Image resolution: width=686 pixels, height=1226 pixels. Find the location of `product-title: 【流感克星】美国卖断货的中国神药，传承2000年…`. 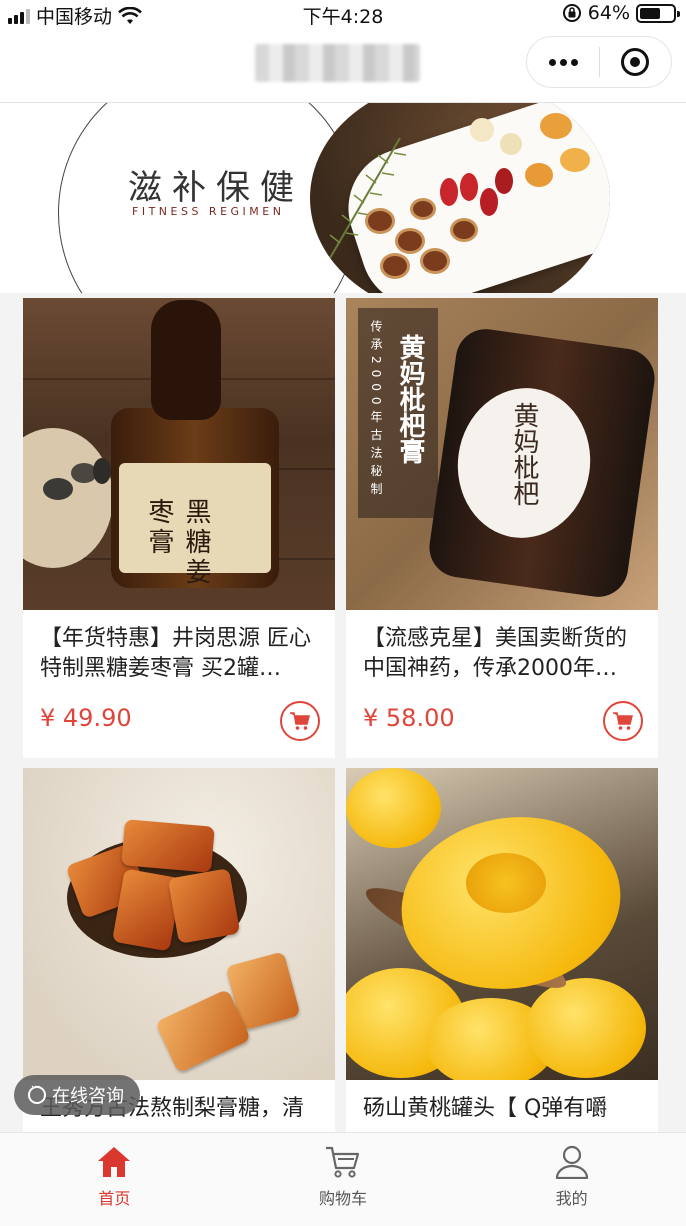

product-title: 【流感克星】美国卖断货的中国神药，传承2000年… is located at coordinates (504, 654).